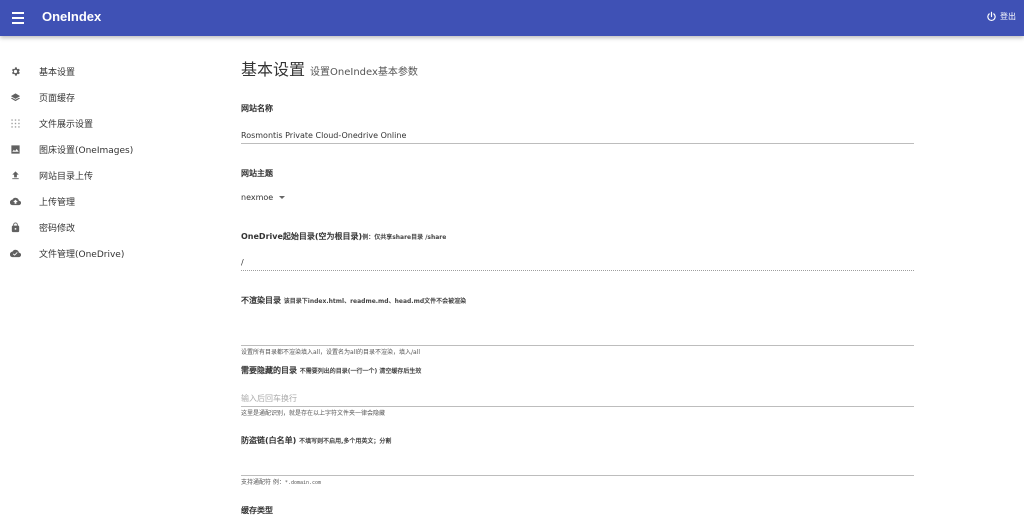  Describe the element at coordinates (100, 227) in the screenshot. I see `sidebar-item-password: 密码修改` at that location.